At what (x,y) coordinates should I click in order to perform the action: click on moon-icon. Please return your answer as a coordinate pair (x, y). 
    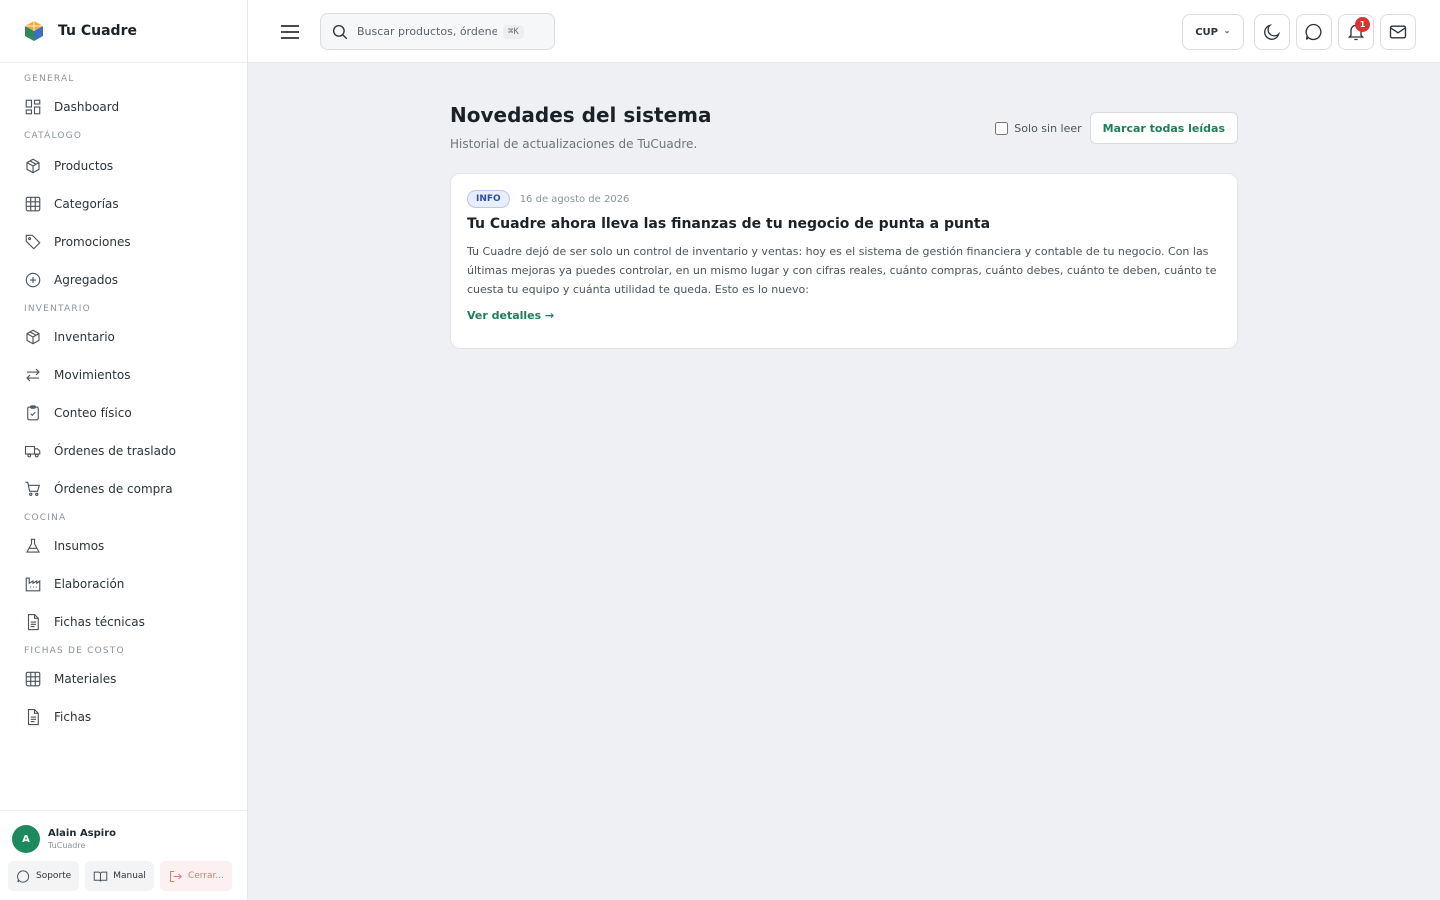
    Looking at the image, I should click on (1272, 31).